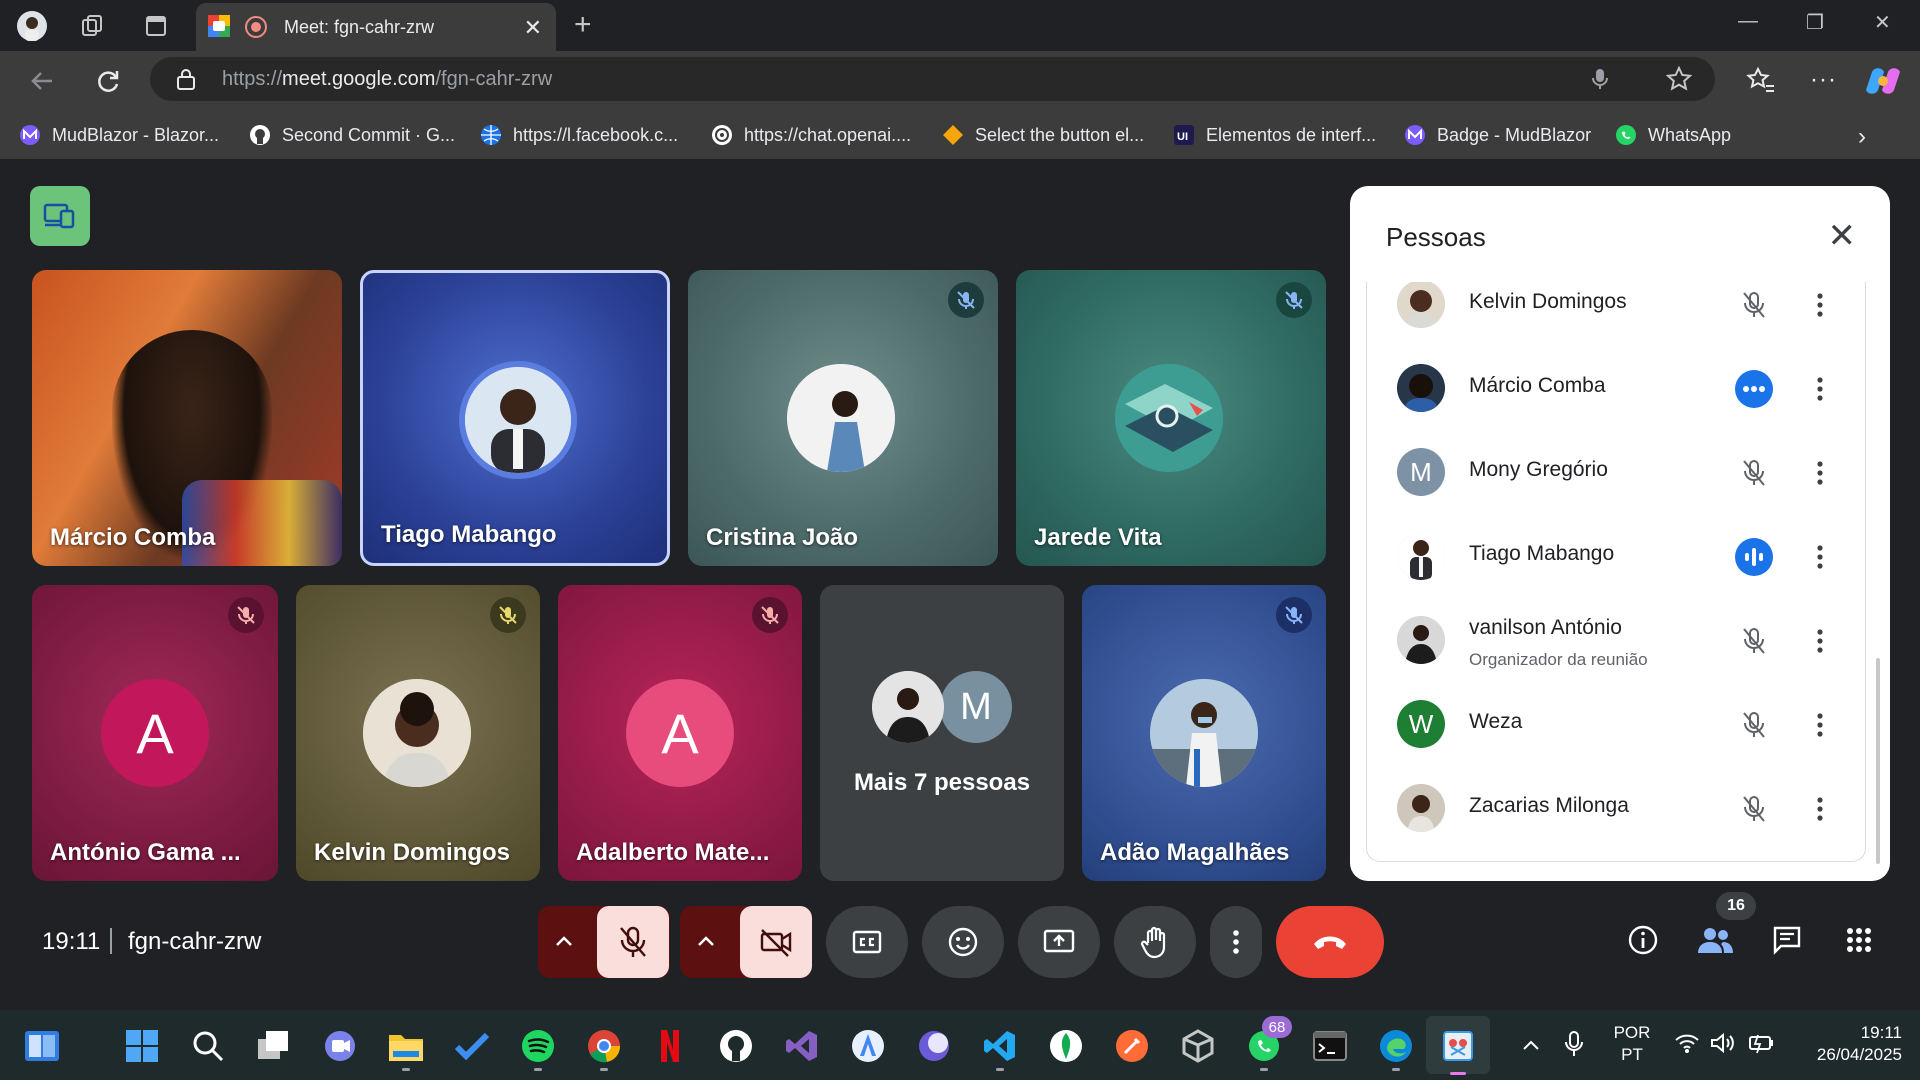 Image resolution: width=1920 pixels, height=1080 pixels. Describe the element at coordinates (1862, 137) in the screenshot. I see `bookmarks-overflow-icon: ›` at that location.